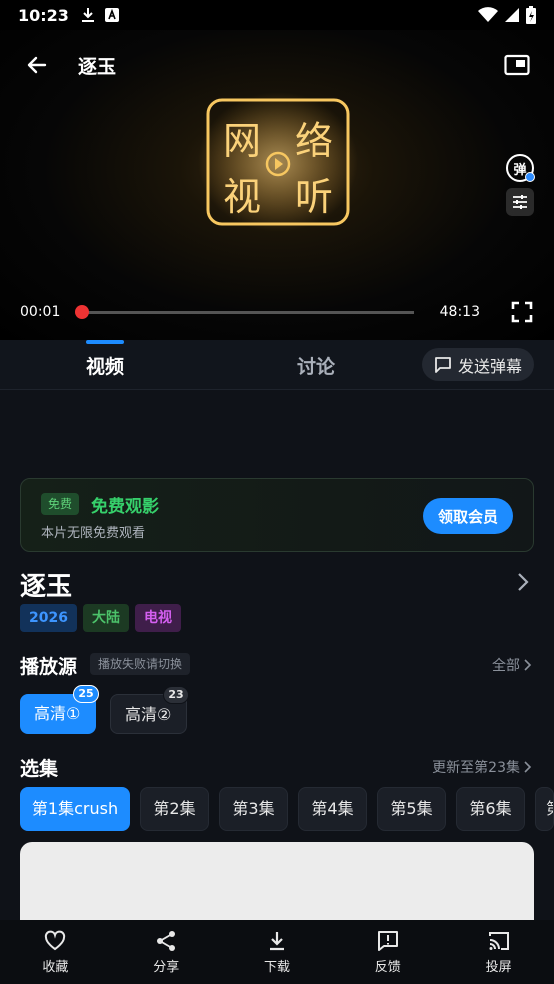 The image size is (554, 984). Describe the element at coordinates (488, 14) in the screenshot. I see `wifi-icon` at that location.